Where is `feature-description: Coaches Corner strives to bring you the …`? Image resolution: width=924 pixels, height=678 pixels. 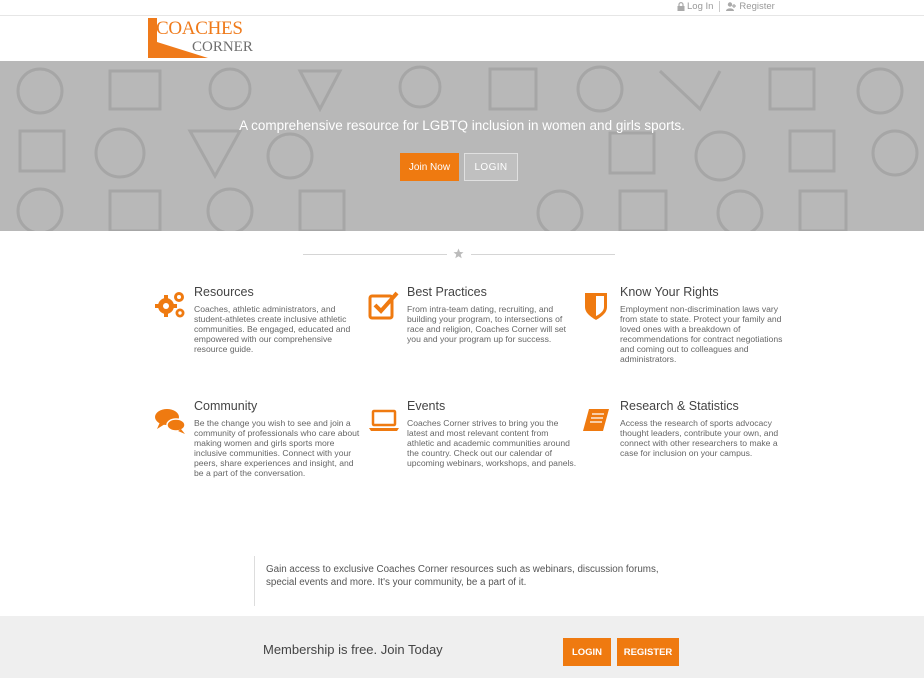
feature-description: Coaches Corner strives to bring you the … is located at coordinates (492, 443).